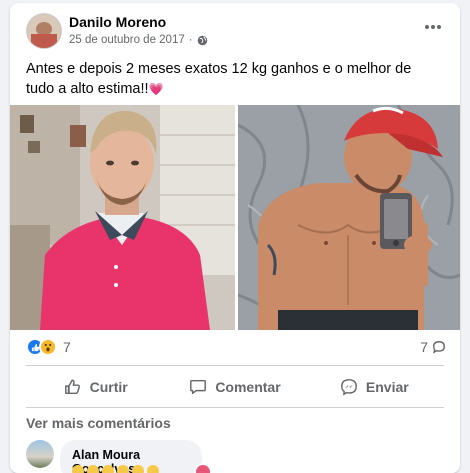 The height and width of the screenshot is (473, 470). What do you see at coordinates (248, 387) in the screenshot?
I see `comment-label: Comentar` at bounding box center [248, 387].